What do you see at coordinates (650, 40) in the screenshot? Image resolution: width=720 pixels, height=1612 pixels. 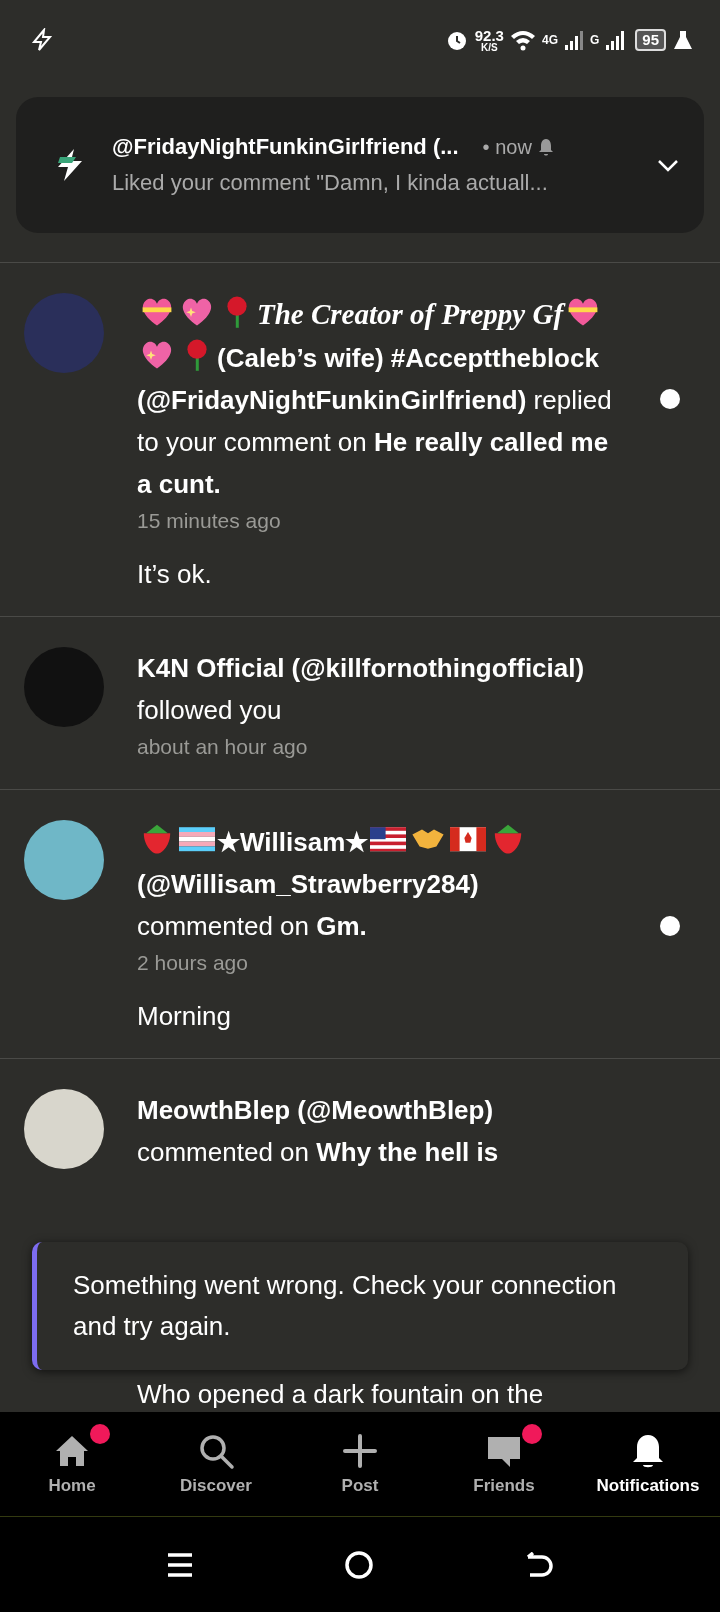 I see `battery-level: 95` at bounding box center [650, 40].